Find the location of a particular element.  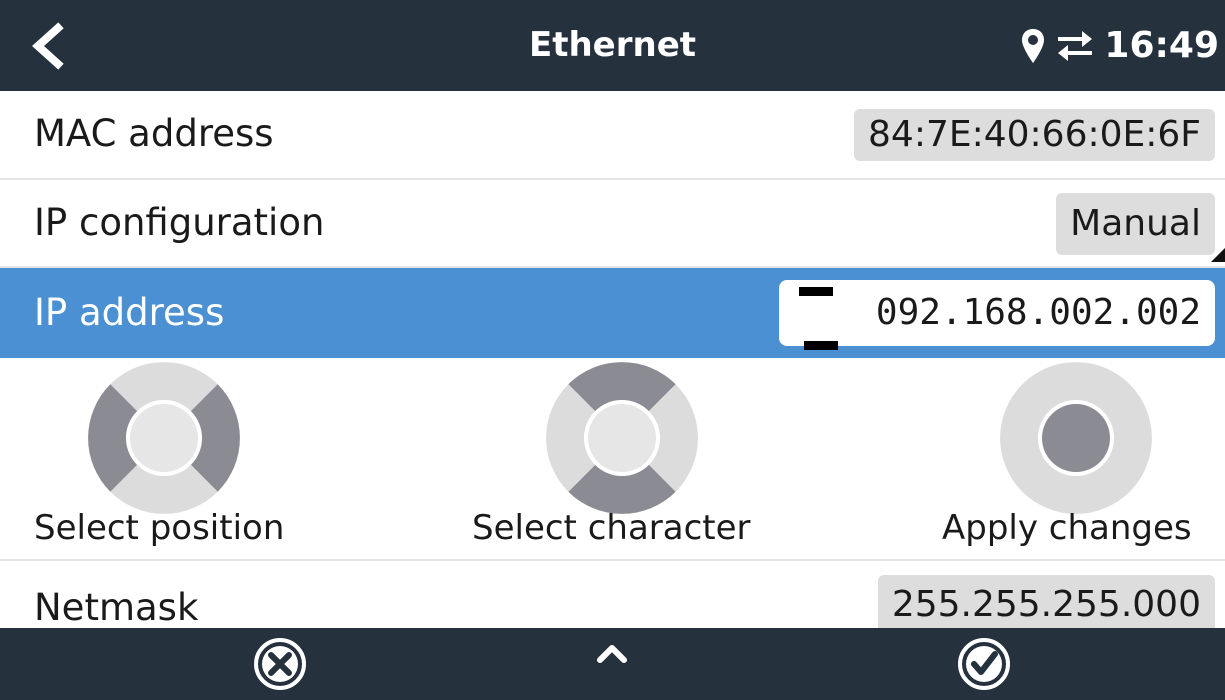

confirm-button is located at coordinates (984, 664).